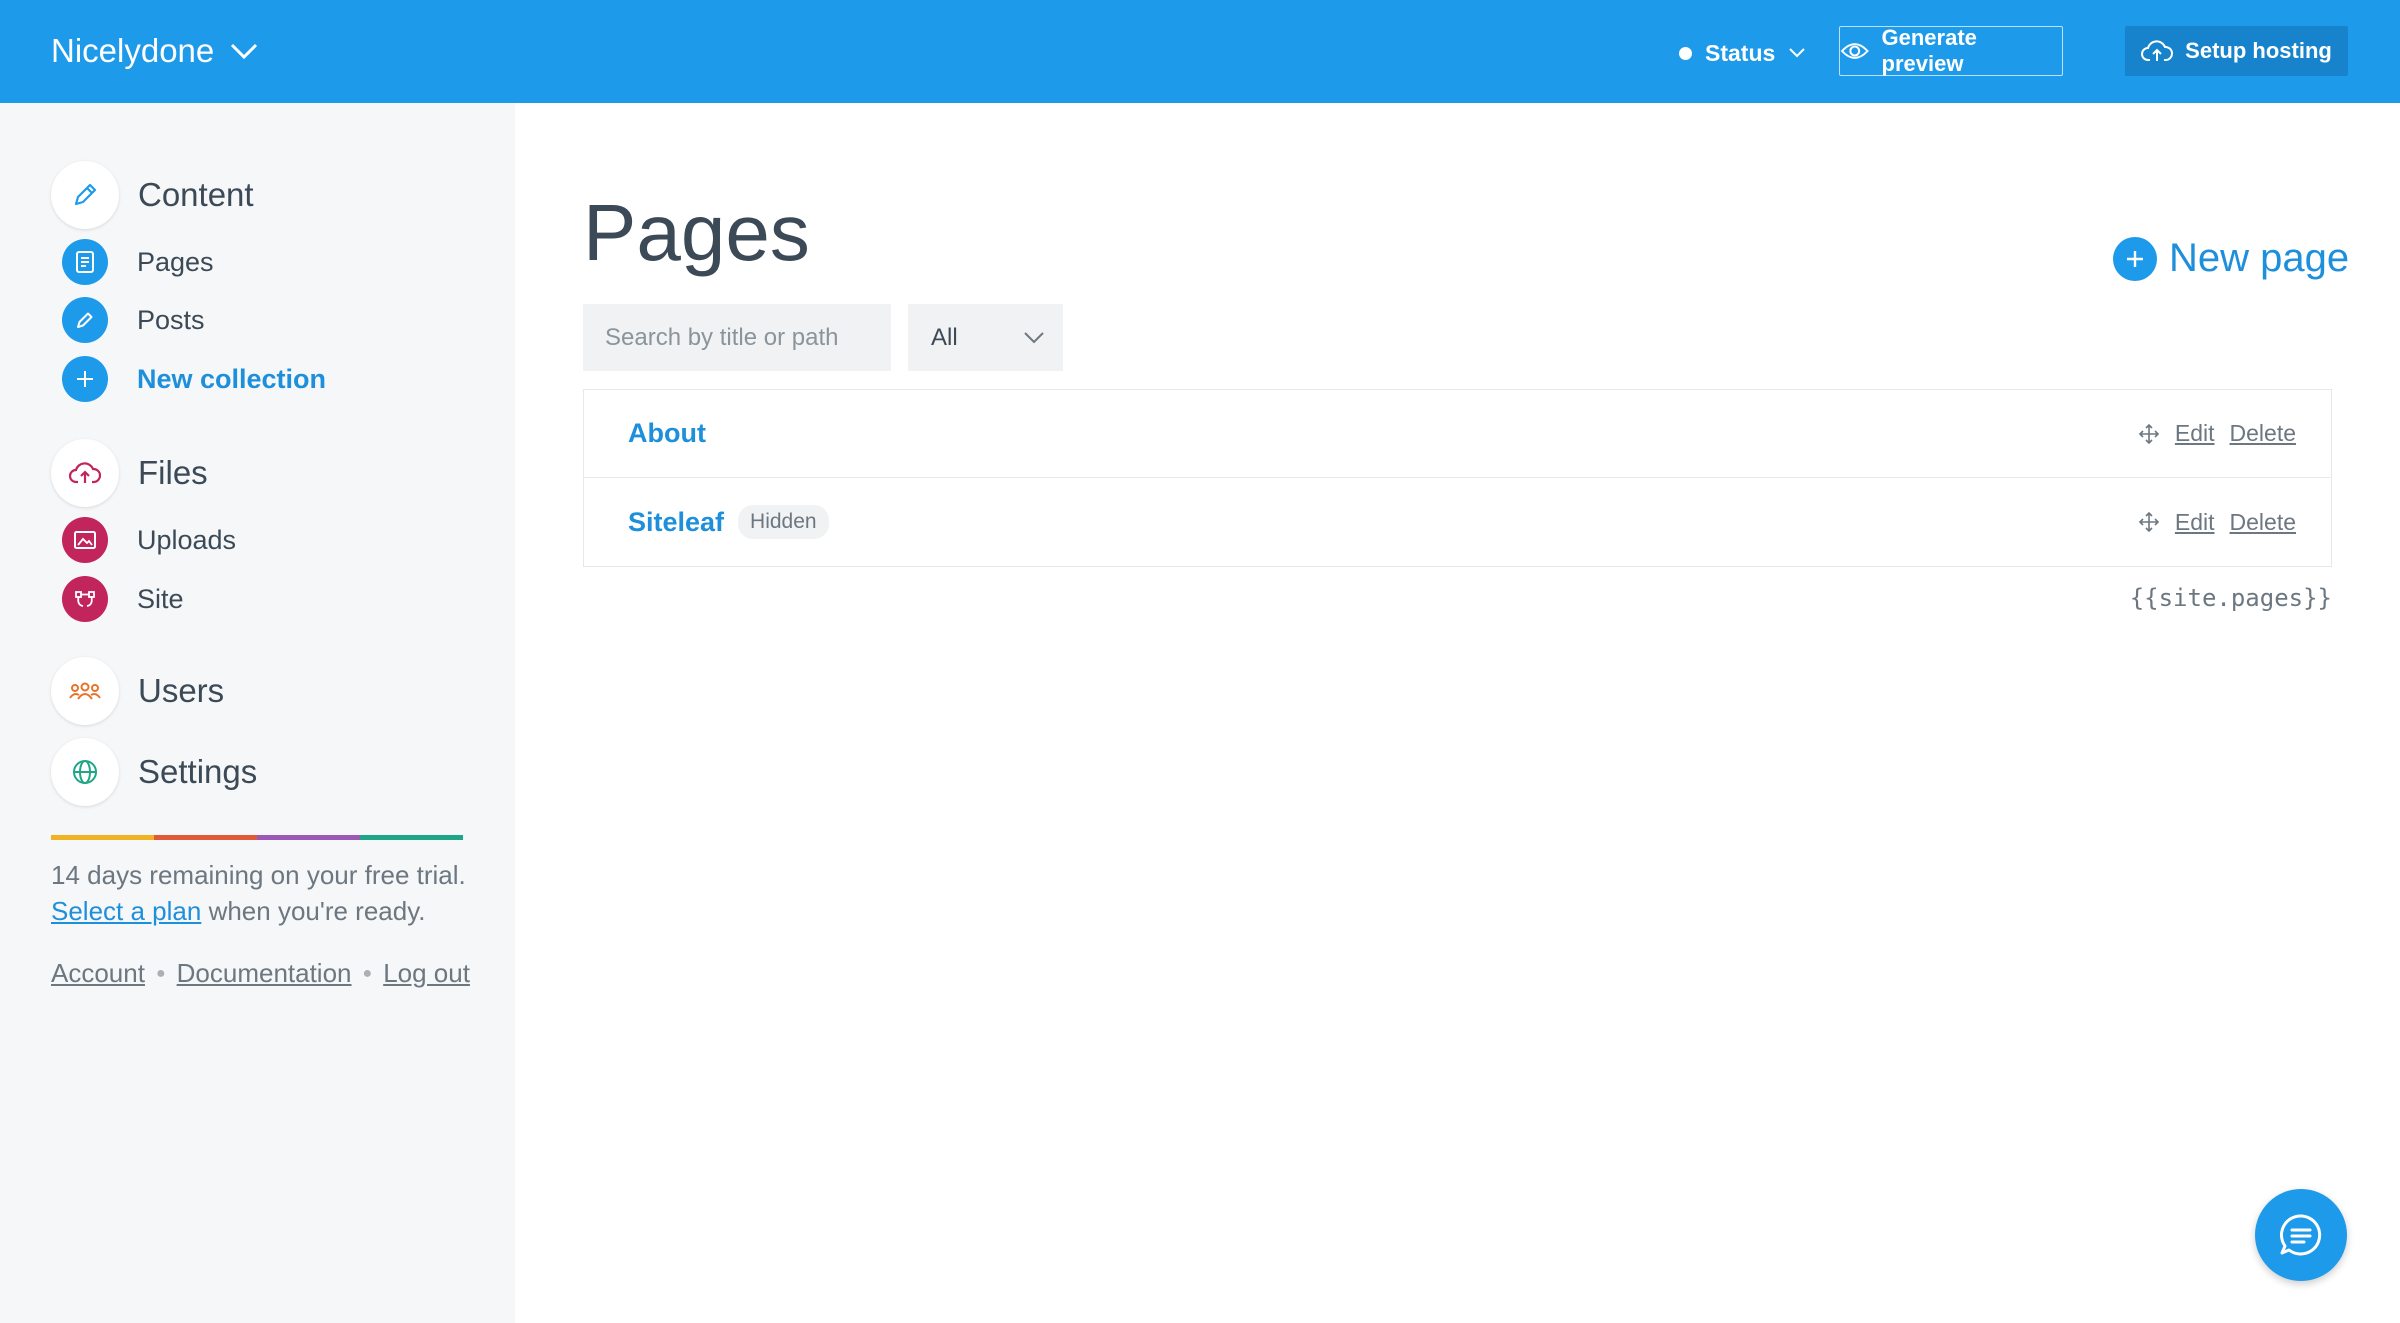  Describe the element at coordinates (187, 539) in the screenshot. I see `sidebar-item-label: Uploads` at that location.